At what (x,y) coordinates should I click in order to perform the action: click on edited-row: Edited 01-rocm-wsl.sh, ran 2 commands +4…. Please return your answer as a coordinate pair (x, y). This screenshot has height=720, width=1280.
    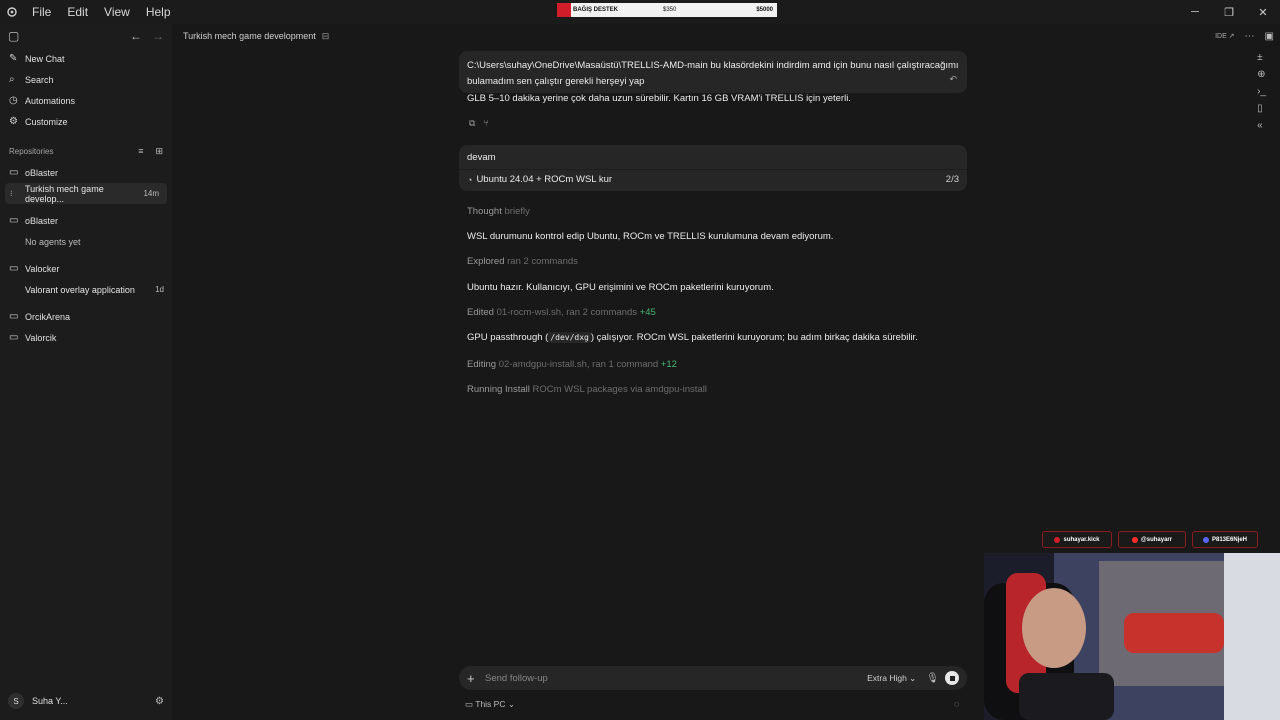
    Looking at the image, I should click on (561, 312).